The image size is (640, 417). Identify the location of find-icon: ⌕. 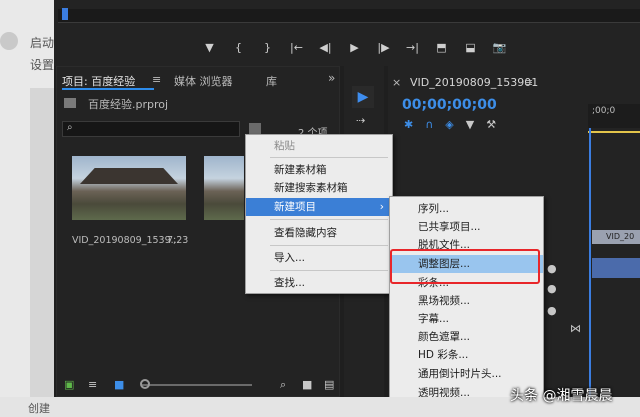
(283, 385).